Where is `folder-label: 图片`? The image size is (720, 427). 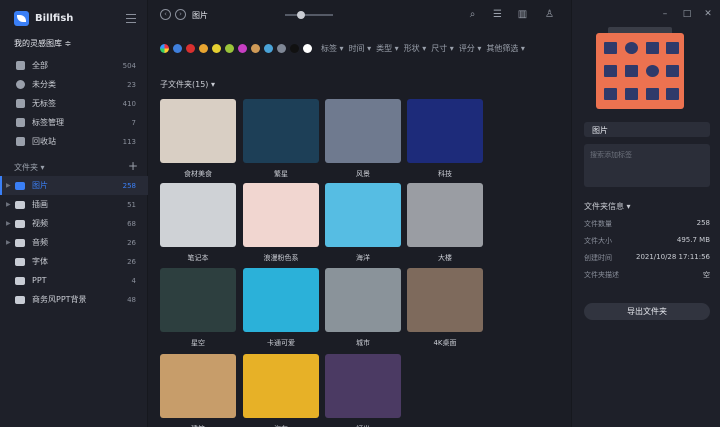 folder-label: 图片 is located at coordinates (40, 185).